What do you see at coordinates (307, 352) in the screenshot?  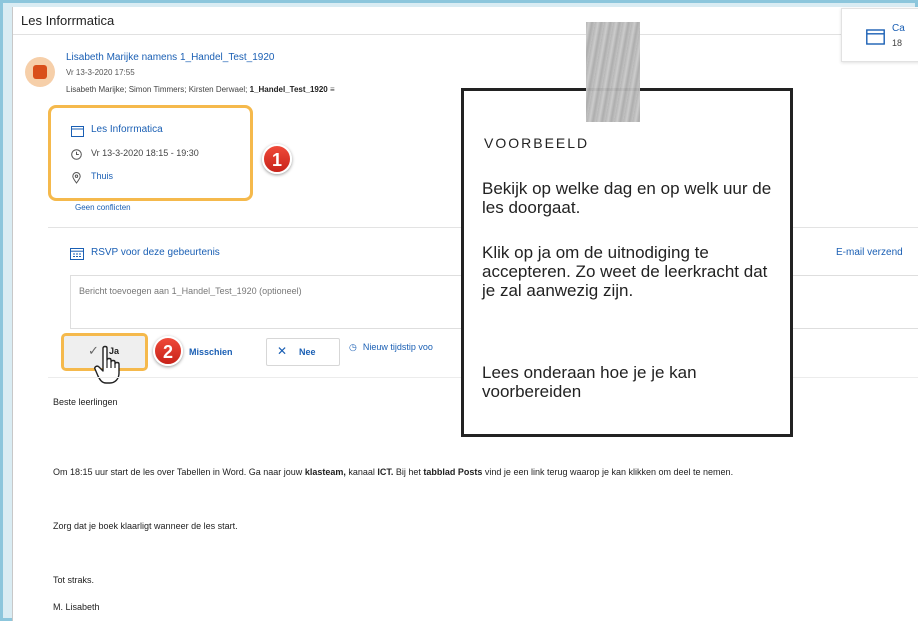 I see `decline-label: Nee` at bounding box center [307, 352].